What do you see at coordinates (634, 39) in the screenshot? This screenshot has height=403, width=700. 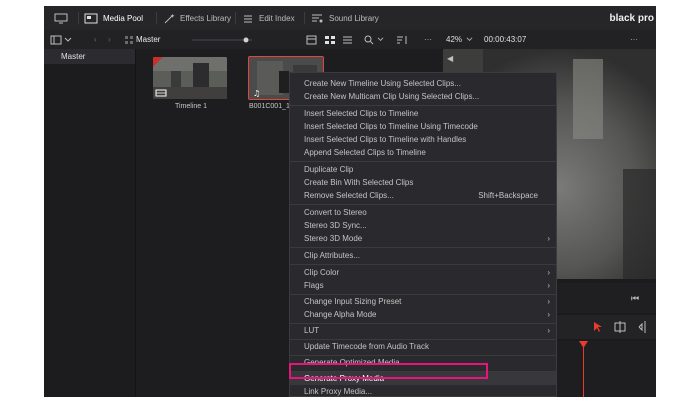 I see `viewer-options-icon: ···` at bounding box center [634, 39].